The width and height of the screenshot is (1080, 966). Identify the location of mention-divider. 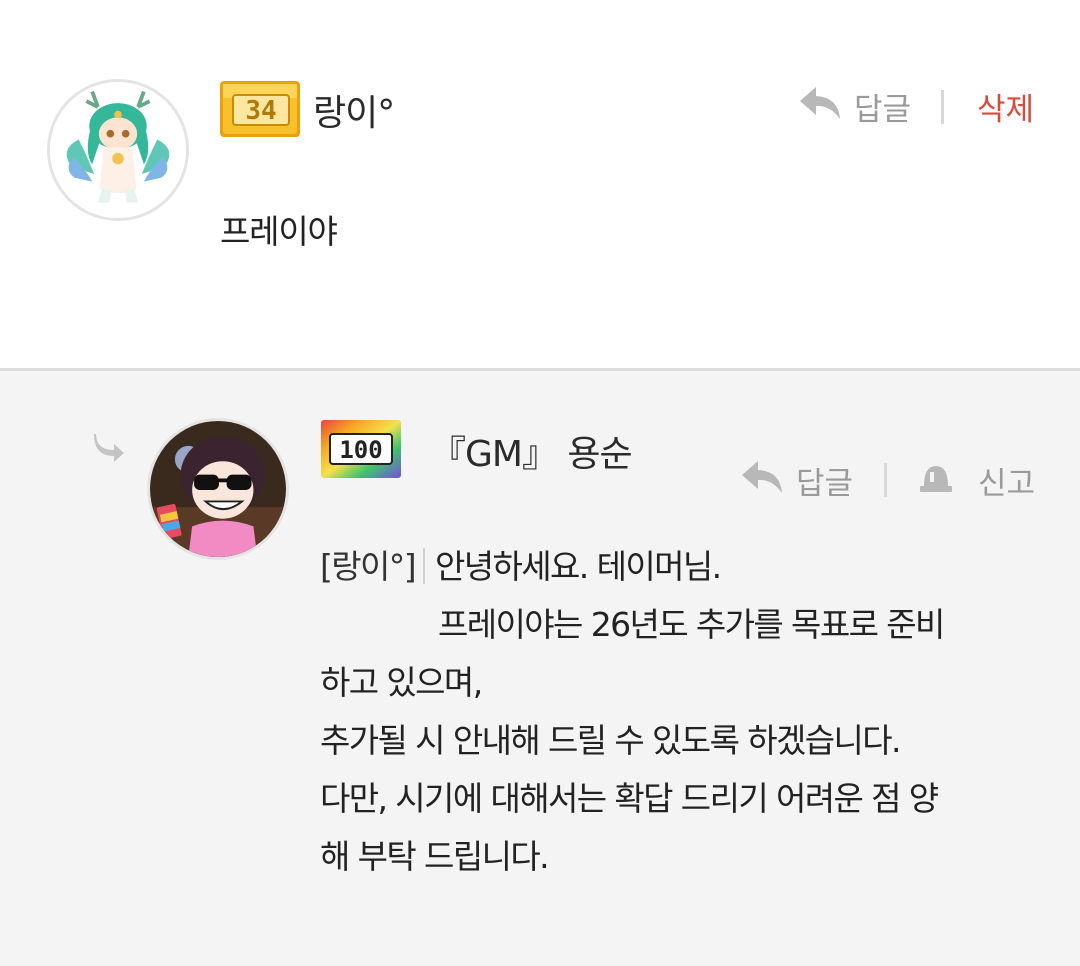
(423, 566).